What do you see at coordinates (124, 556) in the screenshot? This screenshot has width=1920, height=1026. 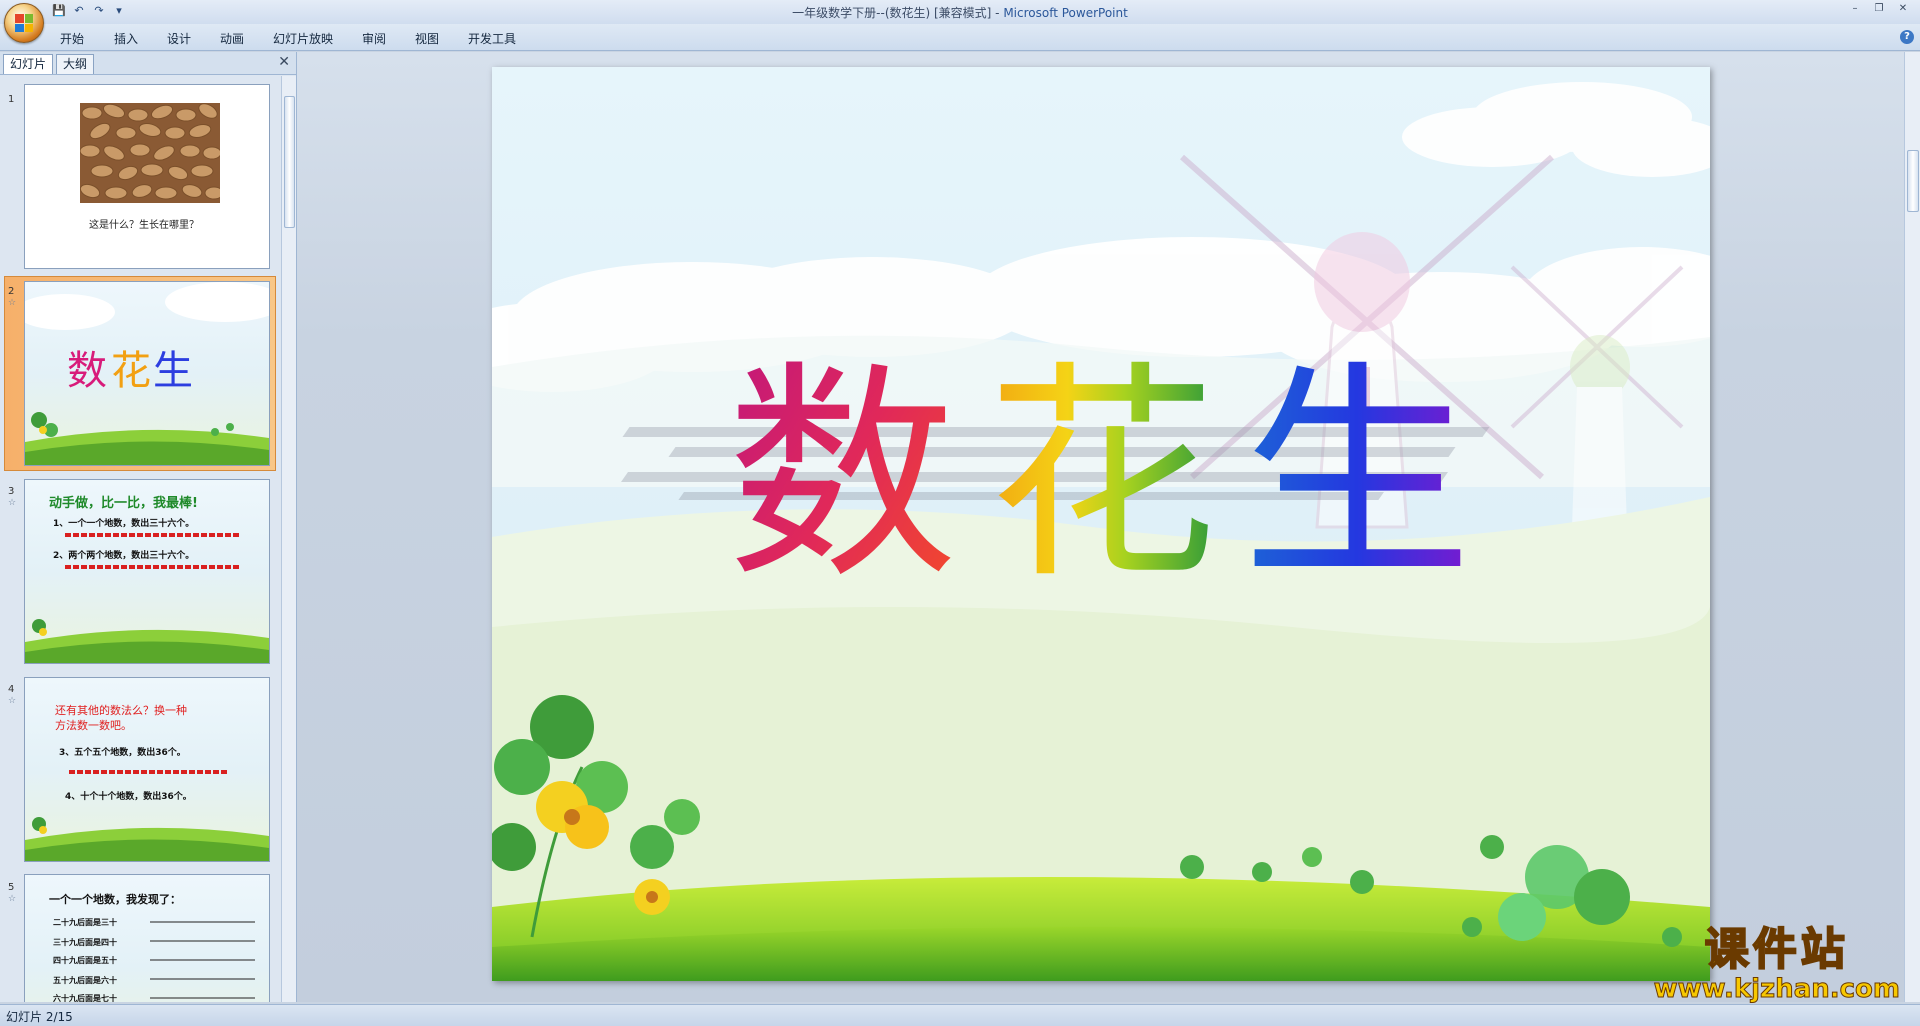 I see `thumb-line: 2、两个两个地数，数出三十六个。` at bounding box center [124, 556].